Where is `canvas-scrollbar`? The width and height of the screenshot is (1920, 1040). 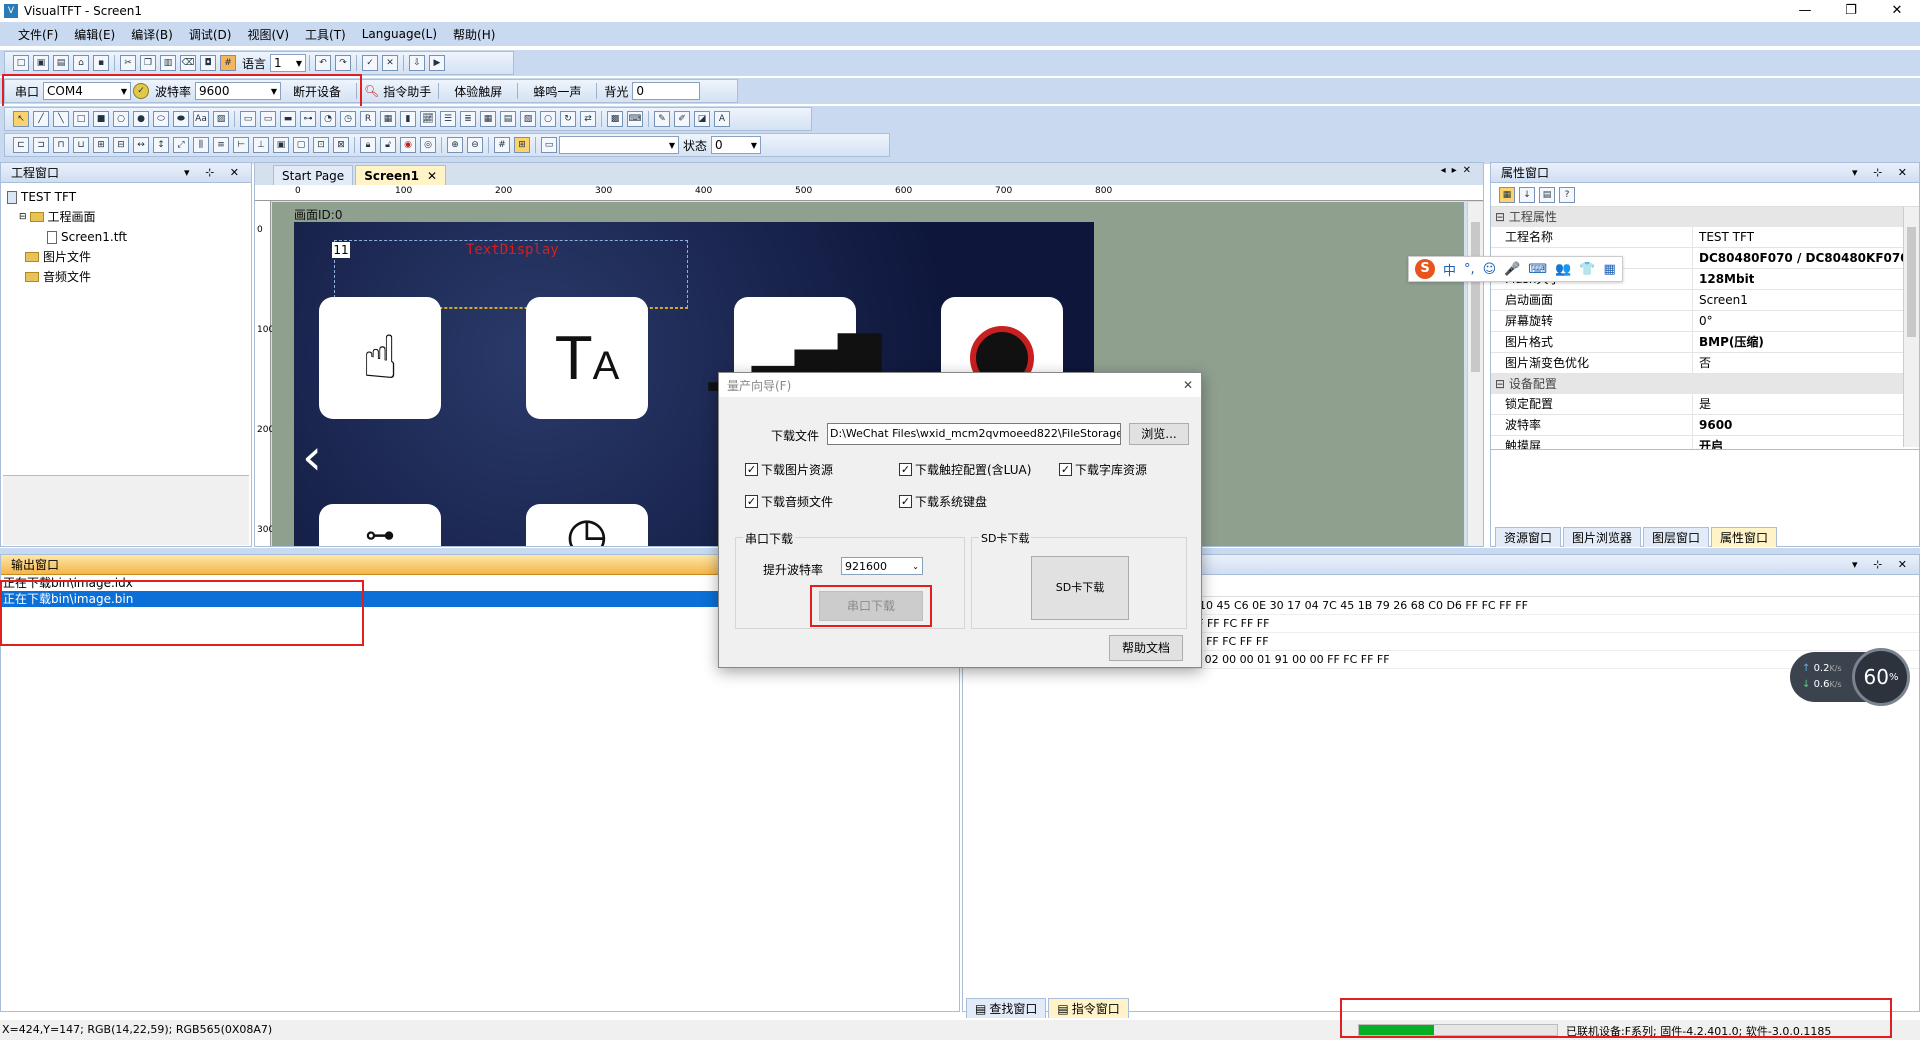
canvas-scrollbar is located at coordinates (1475, 374).